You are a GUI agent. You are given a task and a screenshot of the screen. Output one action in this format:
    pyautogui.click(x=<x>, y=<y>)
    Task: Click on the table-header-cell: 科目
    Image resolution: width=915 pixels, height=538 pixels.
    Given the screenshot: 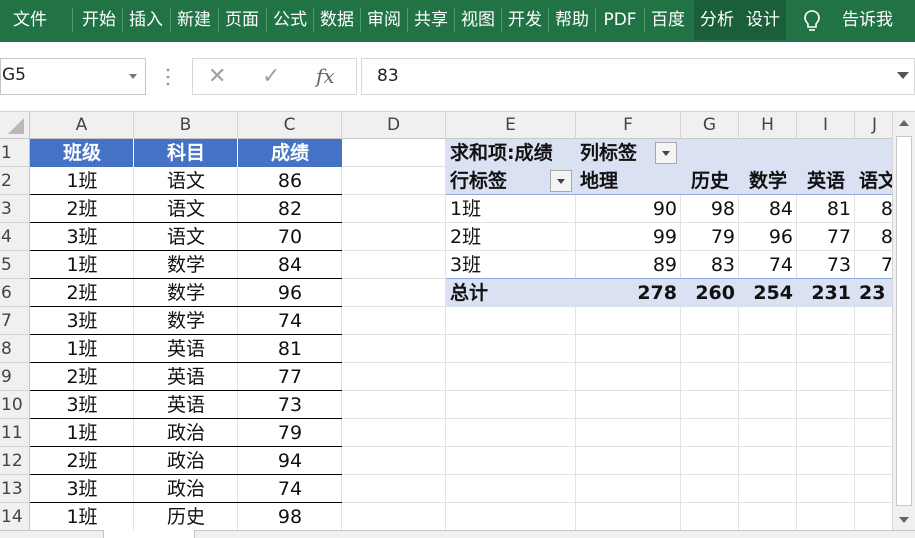 What is the action you would take?
    pyautogui.click(x=186, y=153)
    